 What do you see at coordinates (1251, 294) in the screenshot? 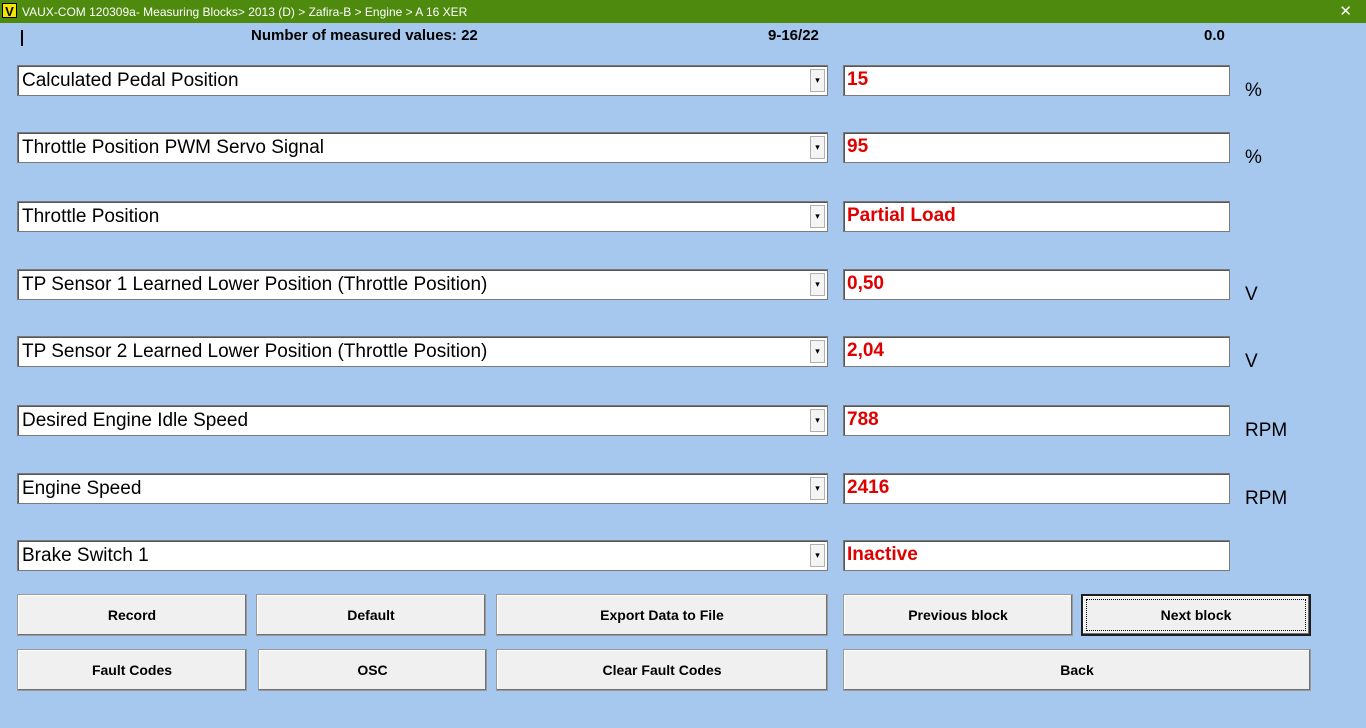
I see `unit-label-4: V` at bounding box center [1251, 294].